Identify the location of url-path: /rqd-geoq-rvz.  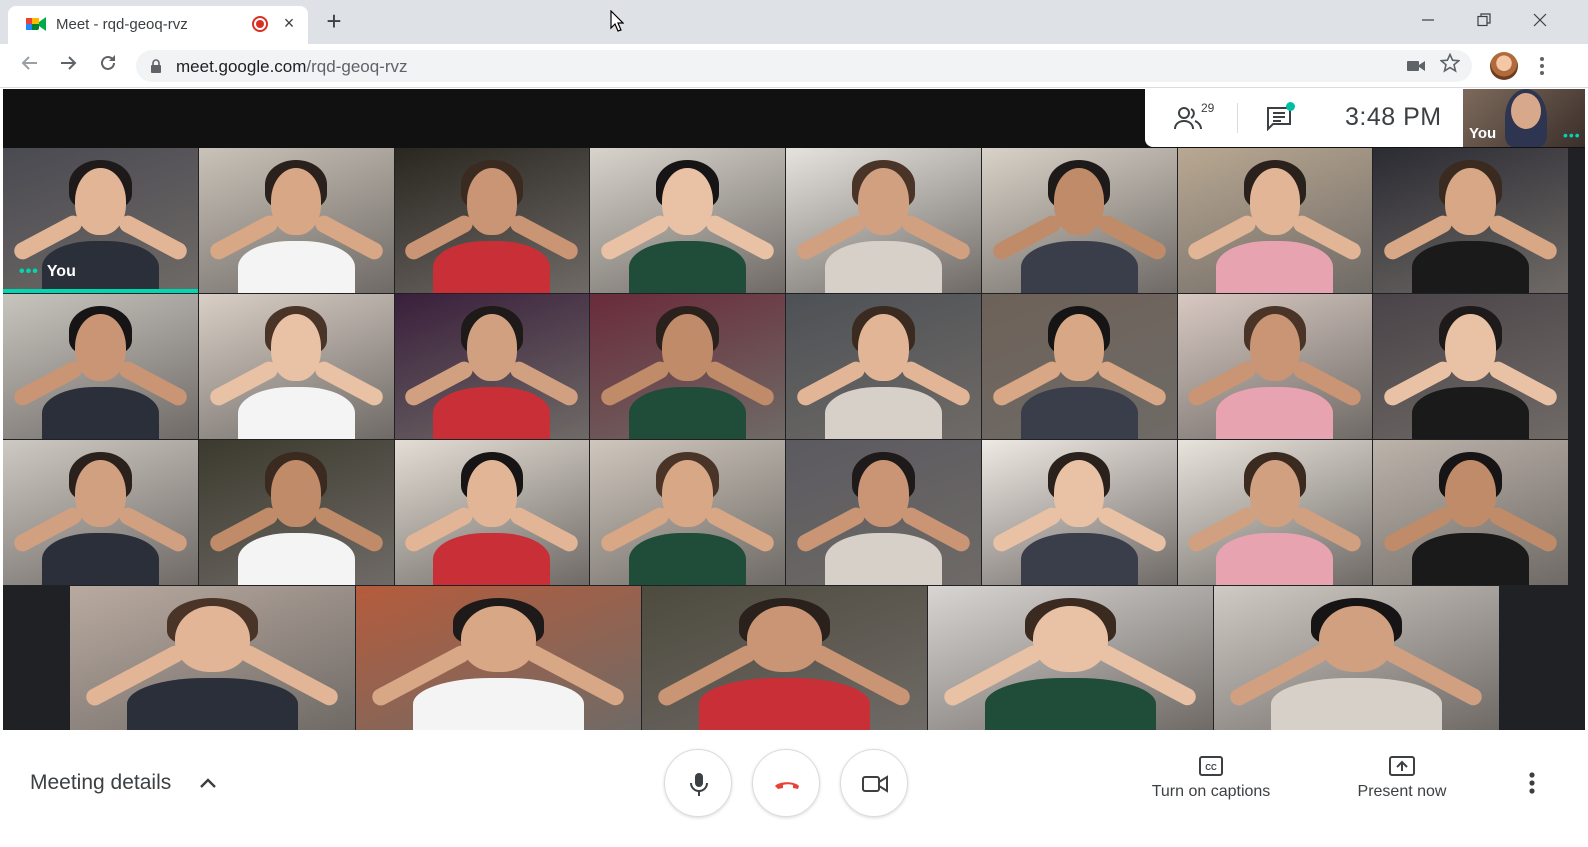
(357, 66).